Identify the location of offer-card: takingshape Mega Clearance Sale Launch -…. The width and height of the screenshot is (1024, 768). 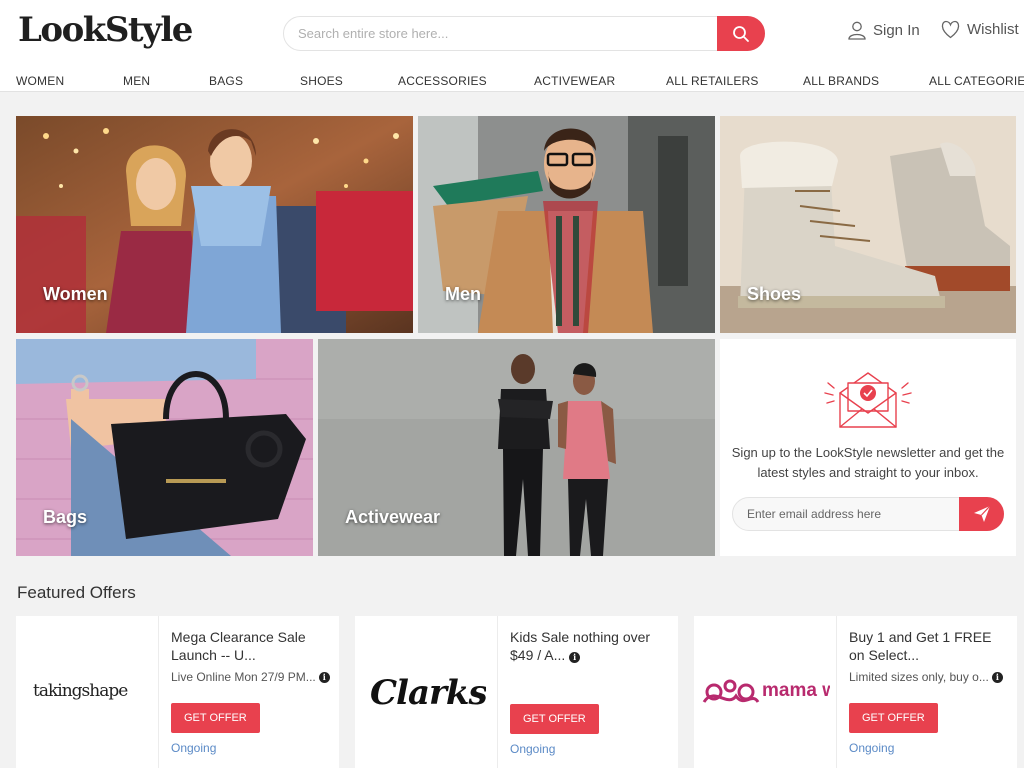
(177, 692).